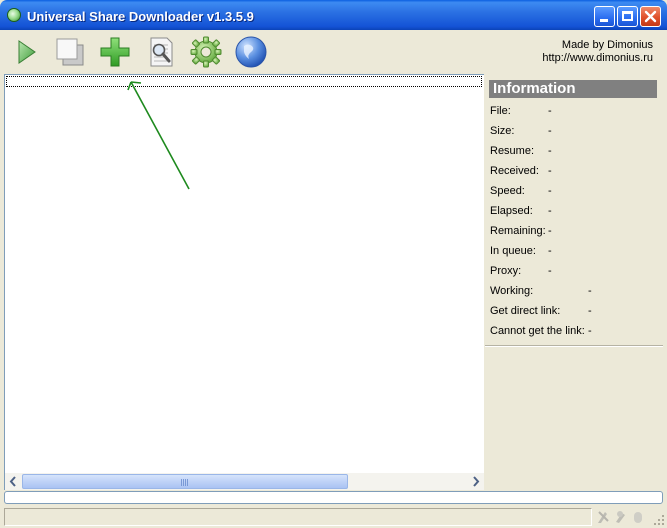 The image size is (667, 528). I want to click on info-label: Received:, so click(514, 171).